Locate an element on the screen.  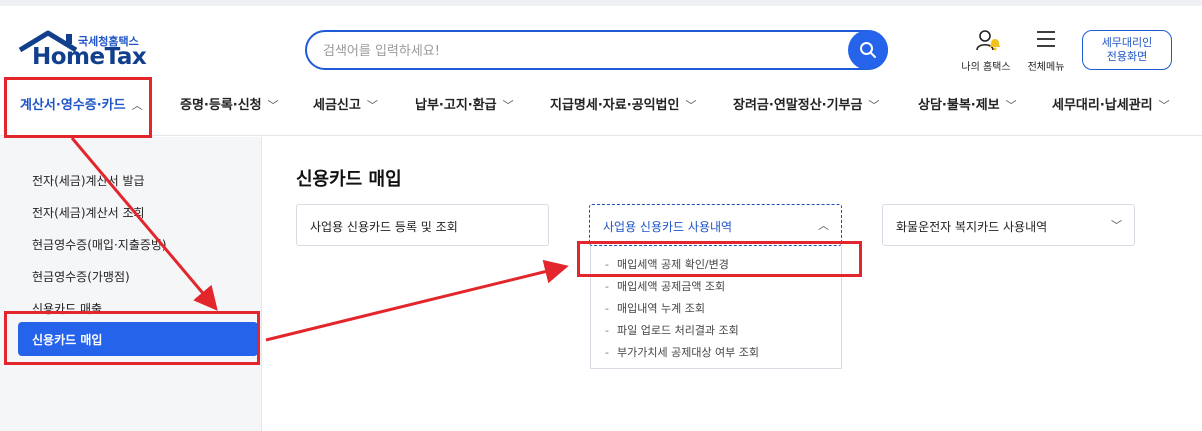
arrow-sidebar-to-submenu is located at coordinates (417, 300).